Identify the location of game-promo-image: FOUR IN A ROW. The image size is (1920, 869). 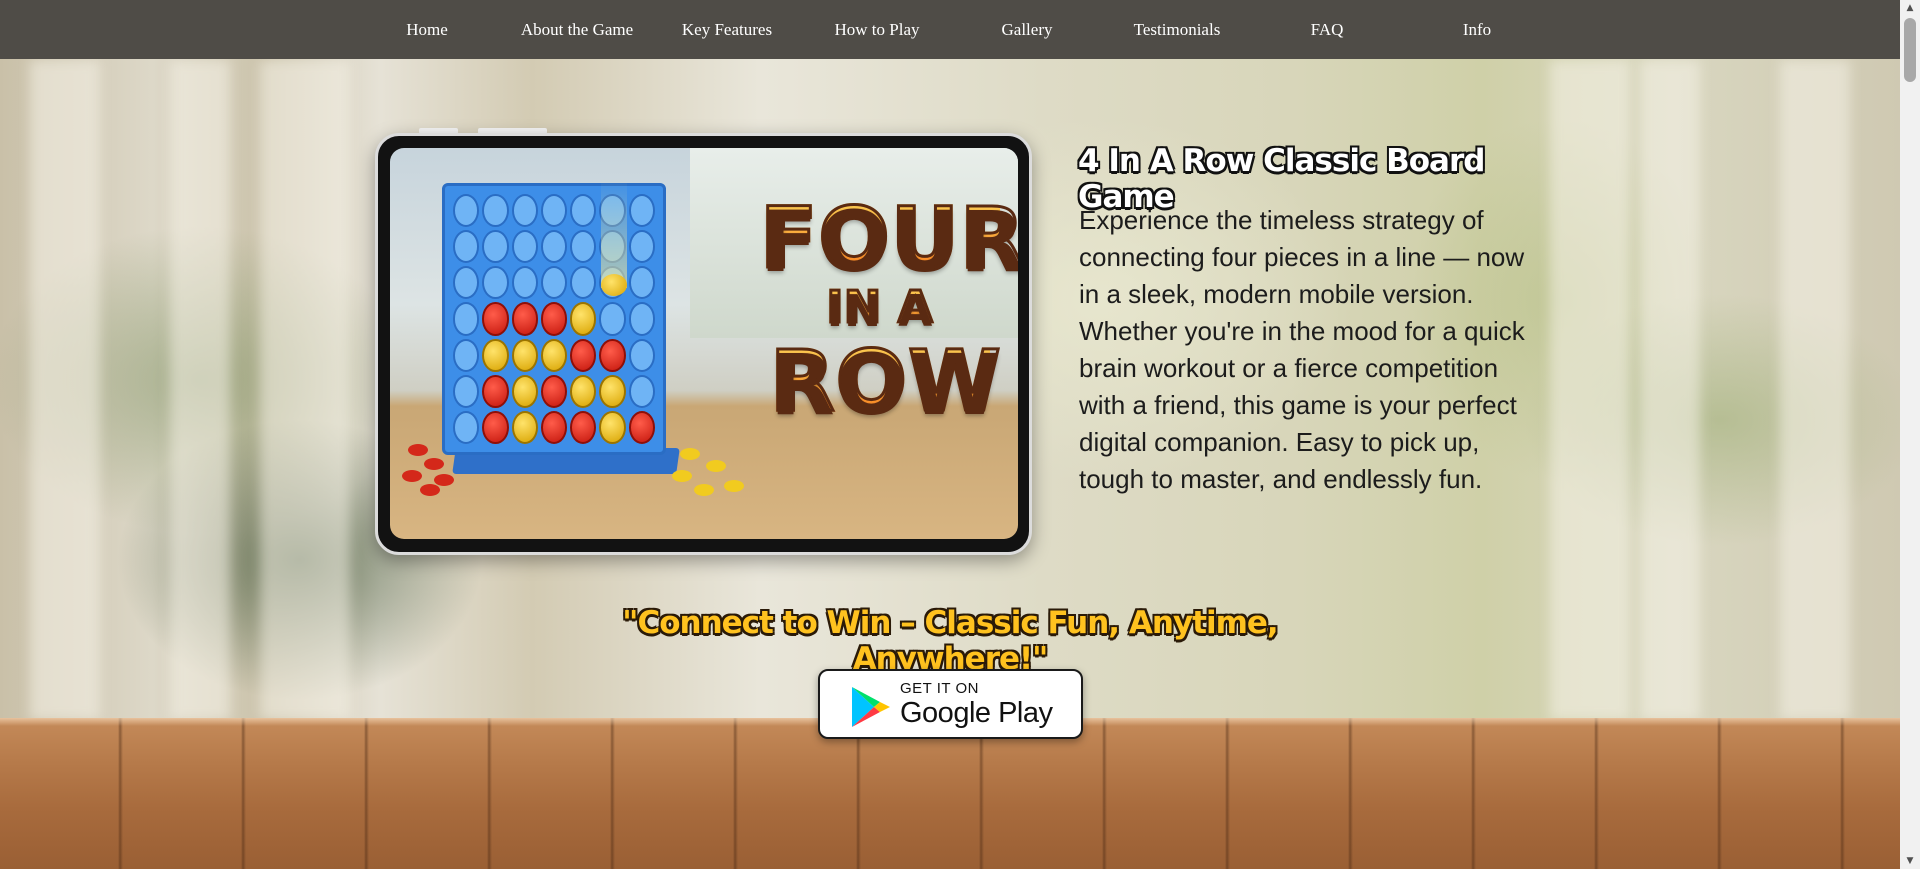
(704, 343).